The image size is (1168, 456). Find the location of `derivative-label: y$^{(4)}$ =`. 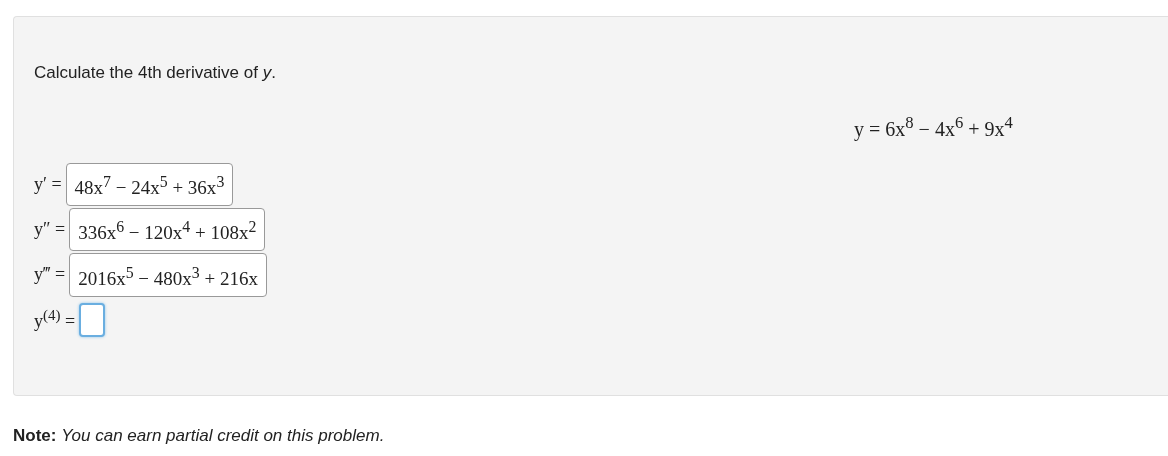

derivative-label: y$^{(4)}$ = is located at coordinates (55, 320).